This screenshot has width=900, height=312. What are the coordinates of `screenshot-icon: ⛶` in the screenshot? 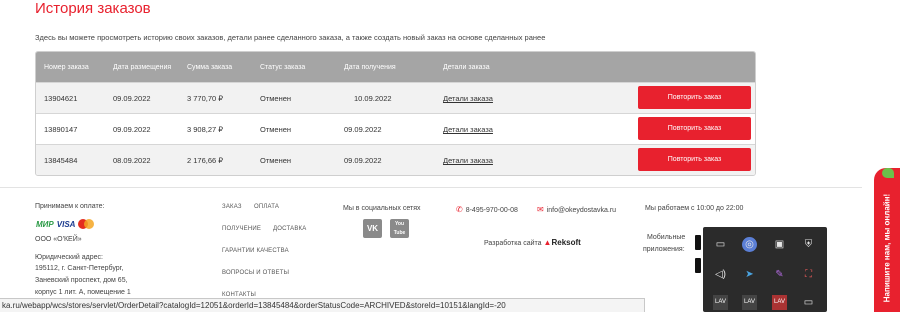 It's located at (808, 274).